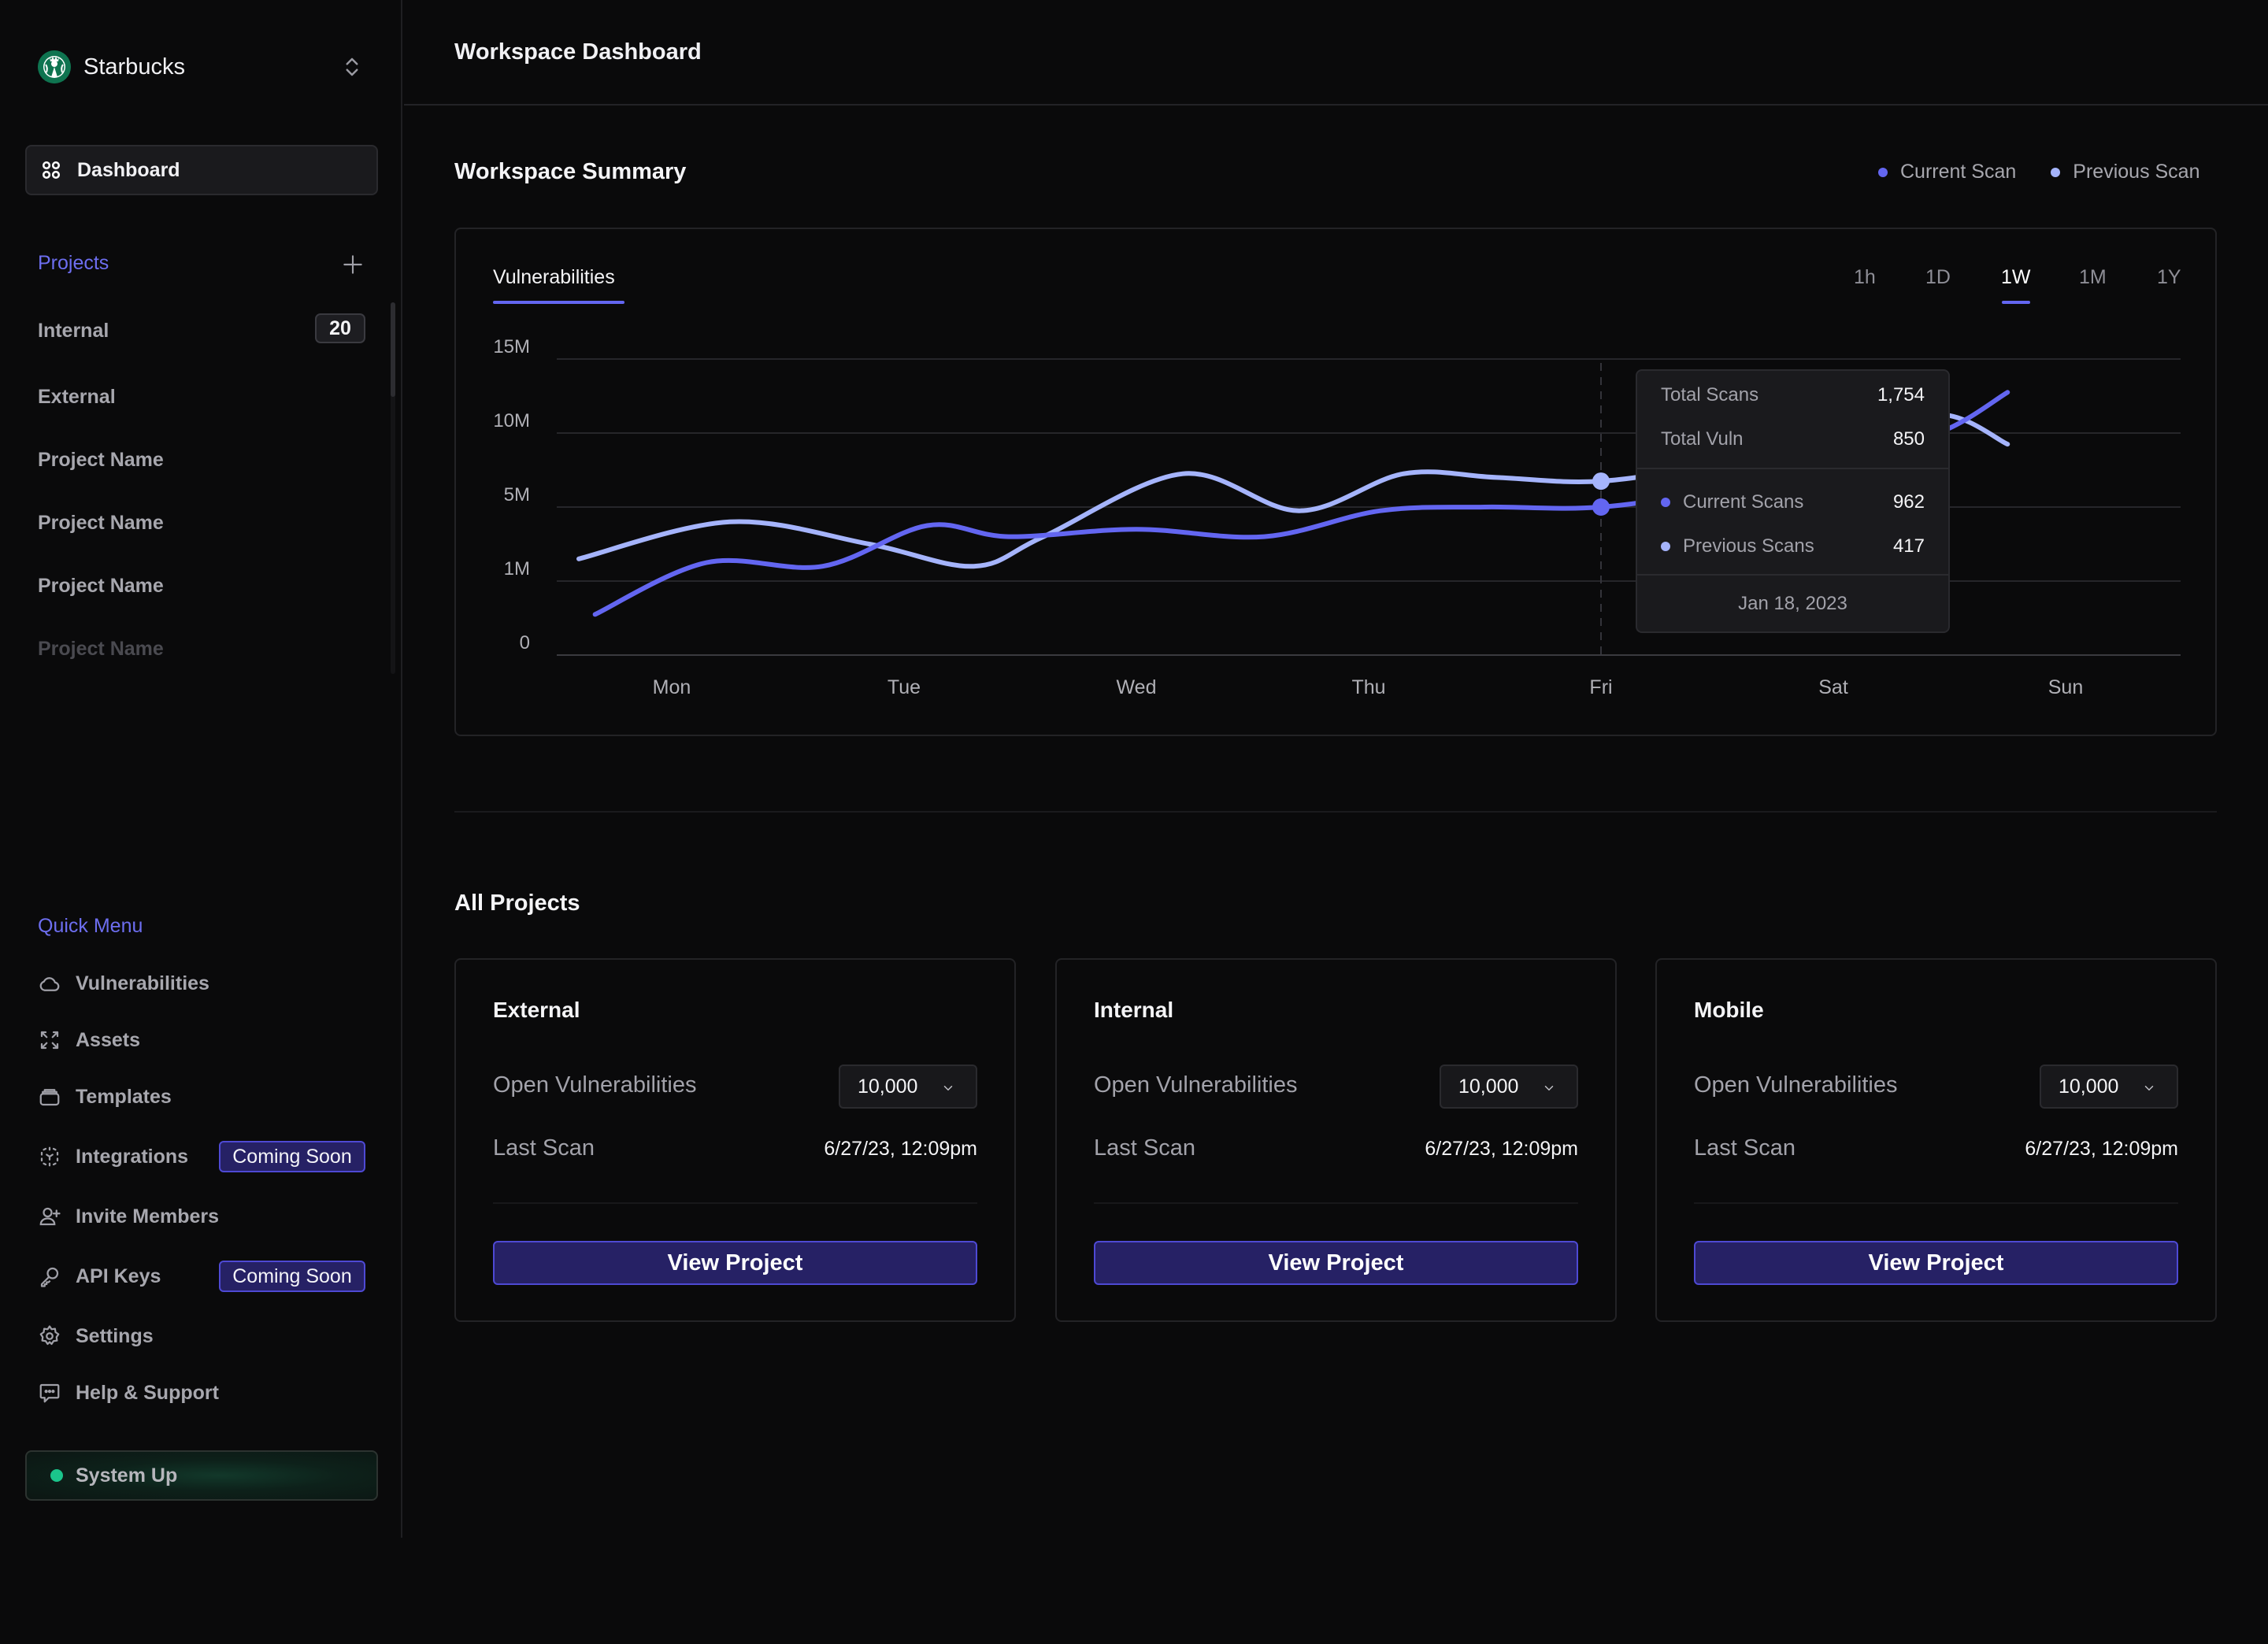  What do you see at coordinates (203, 1336) in the screenshot?
I see `sidebar-item-settings: Settings` at bounding box center [203, 1336].